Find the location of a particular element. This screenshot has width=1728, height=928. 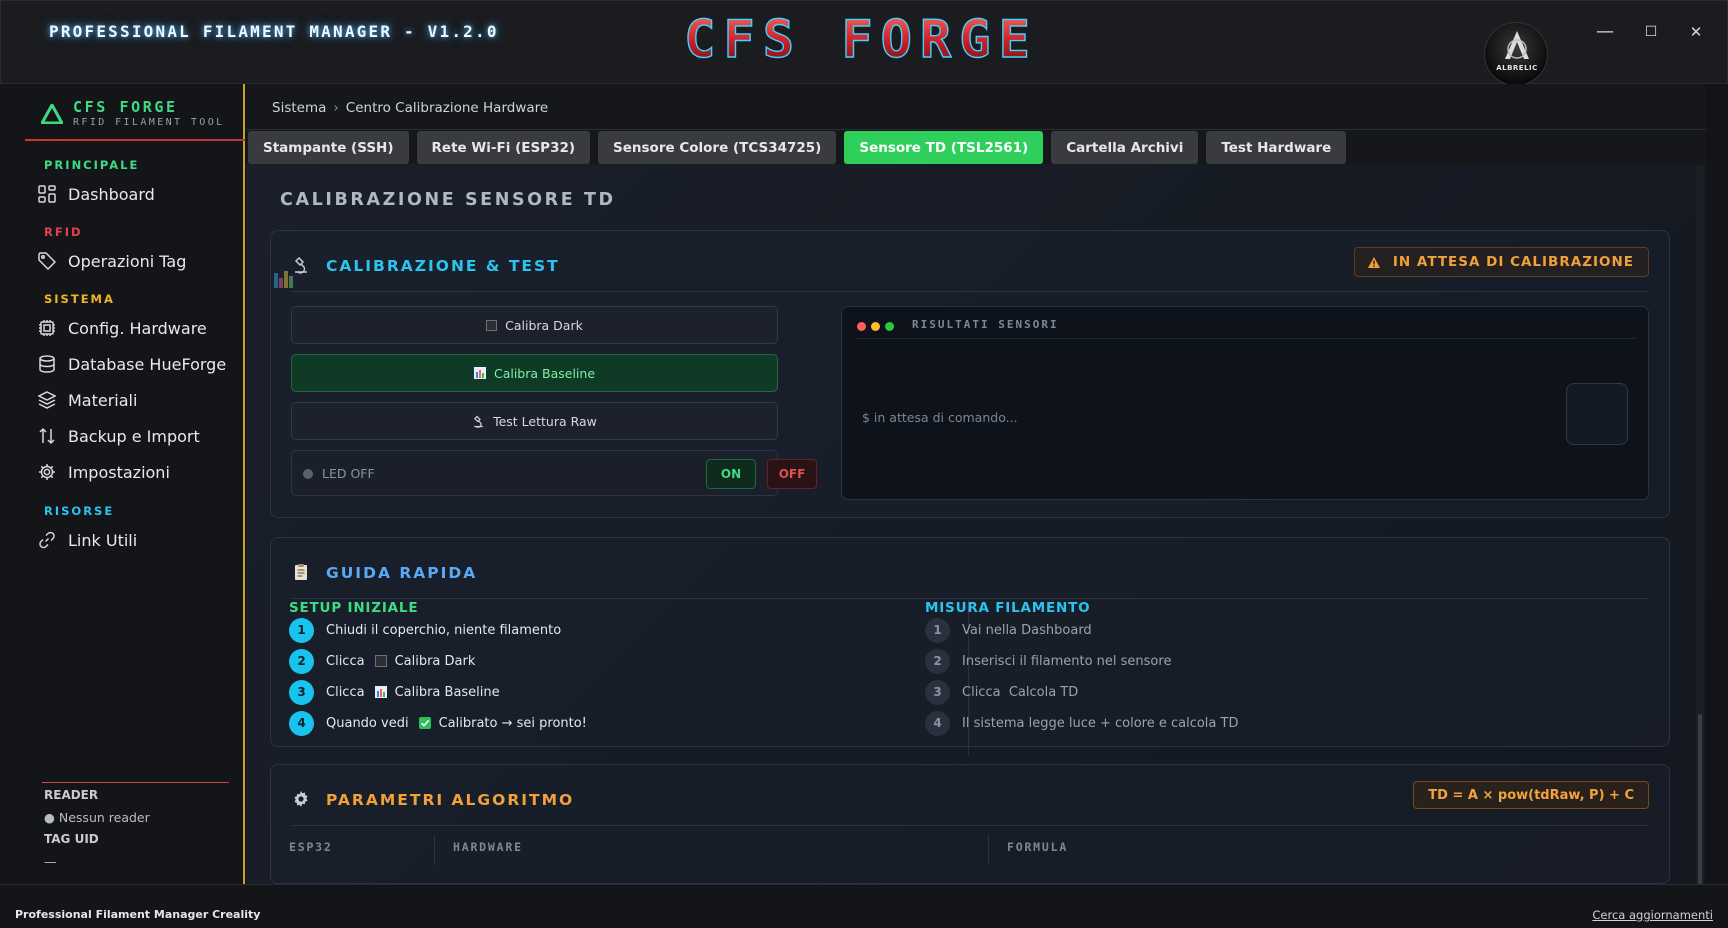

params-title: PARAMETRI ALGORITMO is located at coordinates (450, 800).